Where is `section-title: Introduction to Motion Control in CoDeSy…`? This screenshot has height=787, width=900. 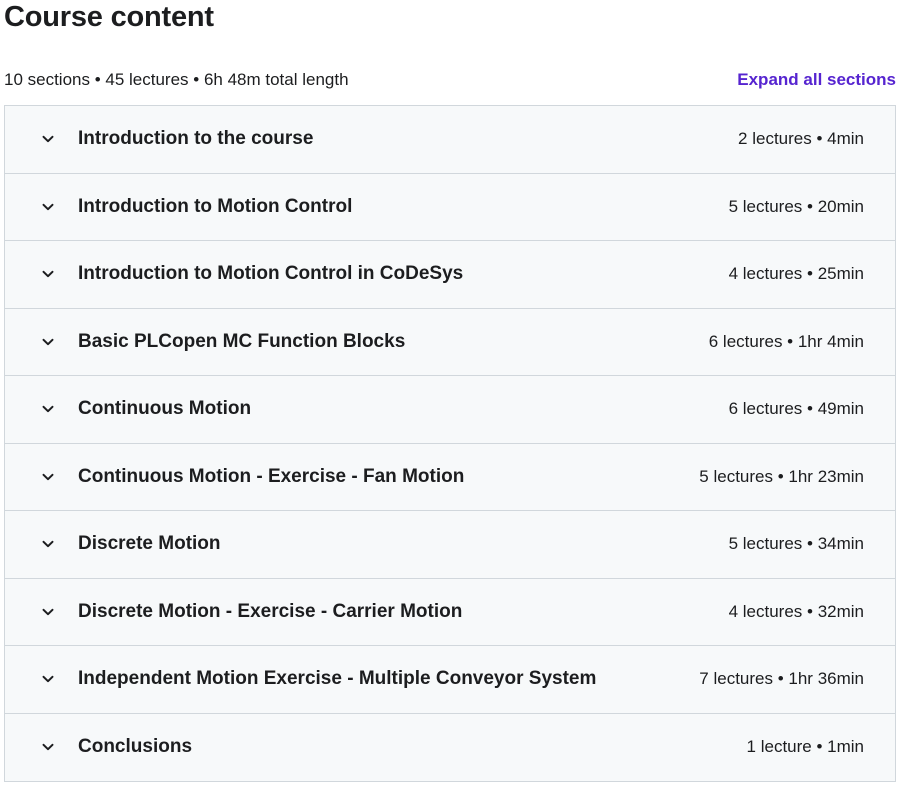
section-title: Introduction to Motion Control in CoDeSy… is located at coordinates (271, 274).